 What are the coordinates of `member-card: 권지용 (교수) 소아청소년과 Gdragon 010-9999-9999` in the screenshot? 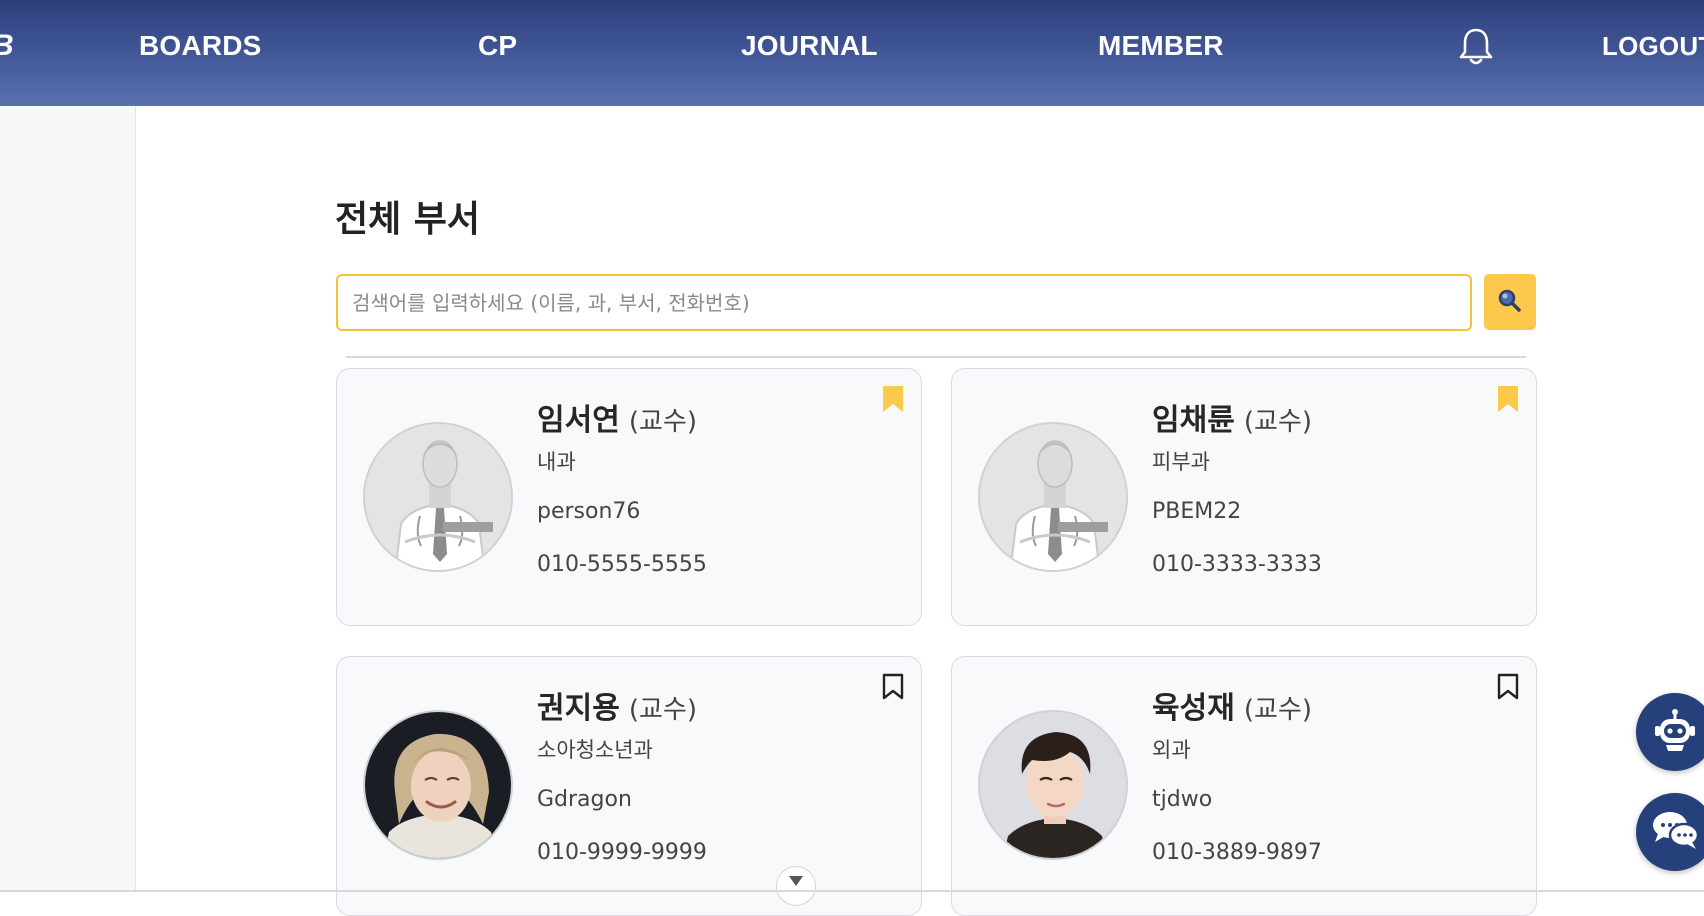 It's located at (629, 786).